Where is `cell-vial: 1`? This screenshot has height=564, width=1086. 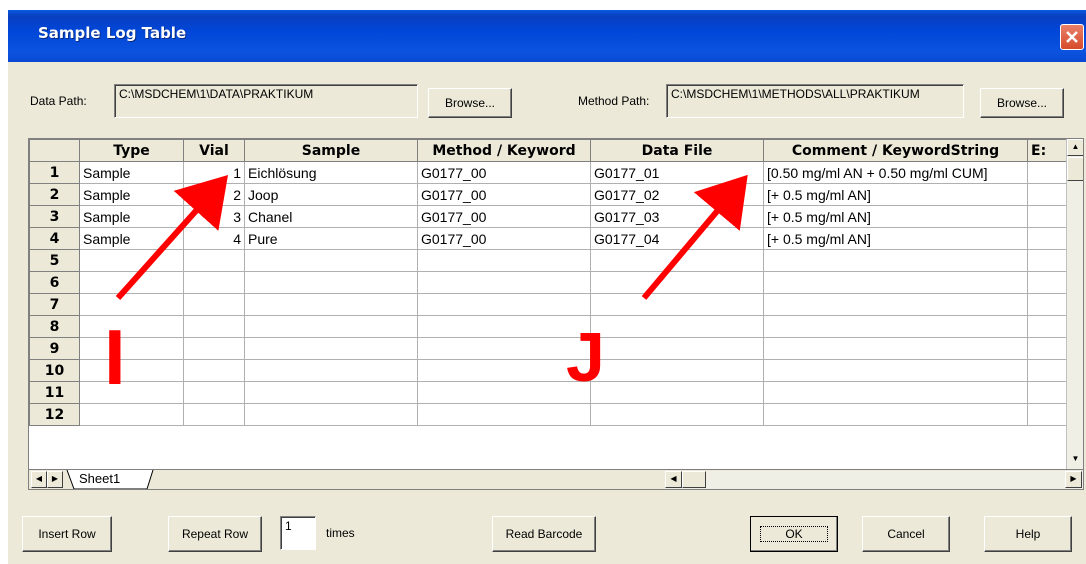 cell-vial: 1 is located at coordinates (214, 172).